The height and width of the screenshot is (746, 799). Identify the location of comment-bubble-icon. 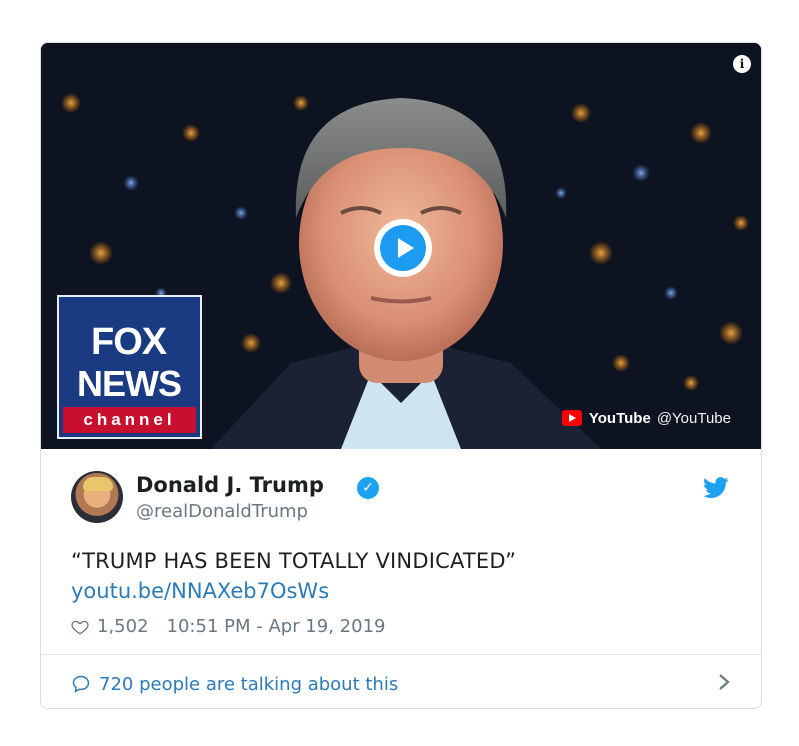
(81, 684).